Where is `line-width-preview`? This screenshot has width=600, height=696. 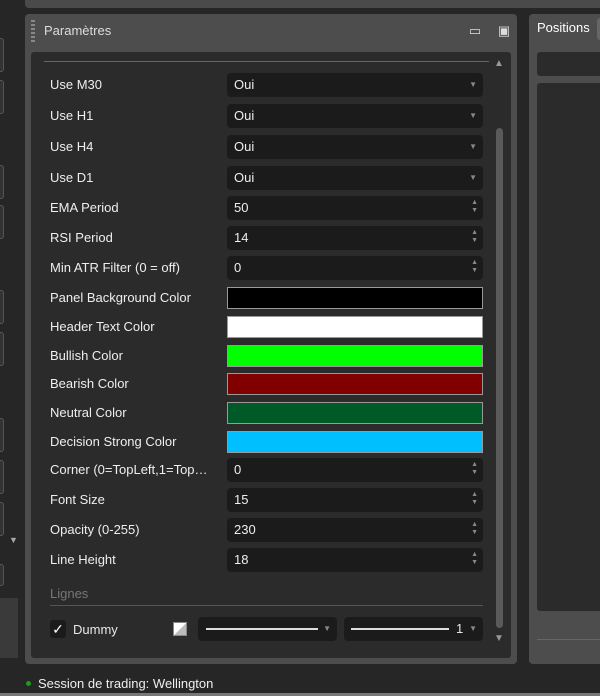
line-width-preview is located at coordinates (400, 629).